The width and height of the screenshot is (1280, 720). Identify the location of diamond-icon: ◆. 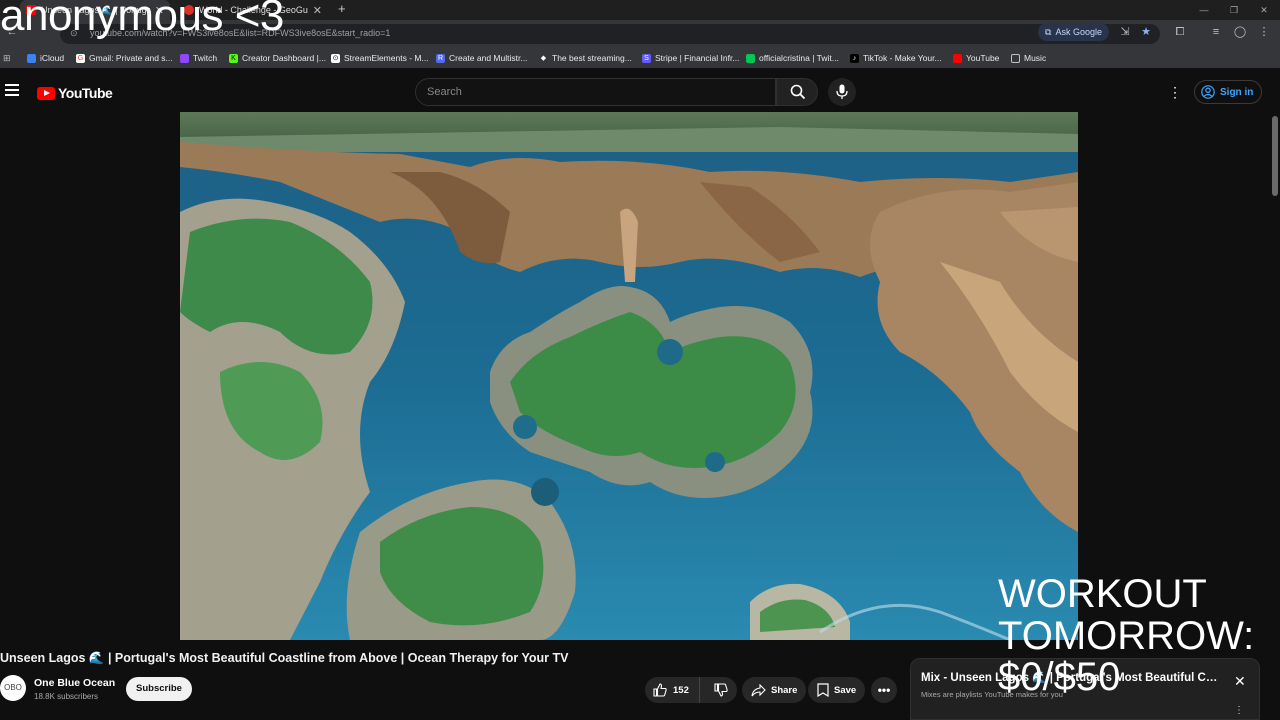
(543, 58).